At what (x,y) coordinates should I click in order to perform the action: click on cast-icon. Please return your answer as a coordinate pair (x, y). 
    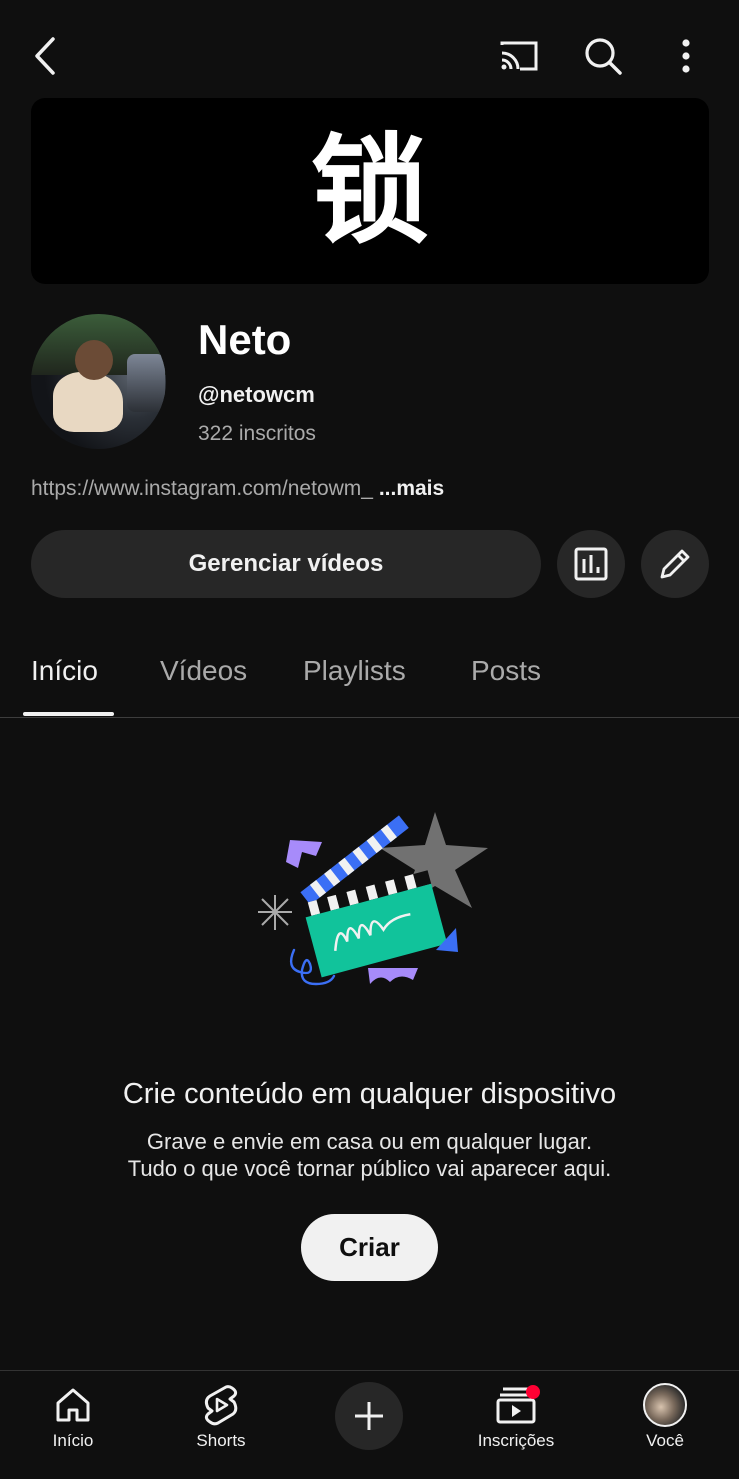
    Looking at the image, I should click on (519, 56).